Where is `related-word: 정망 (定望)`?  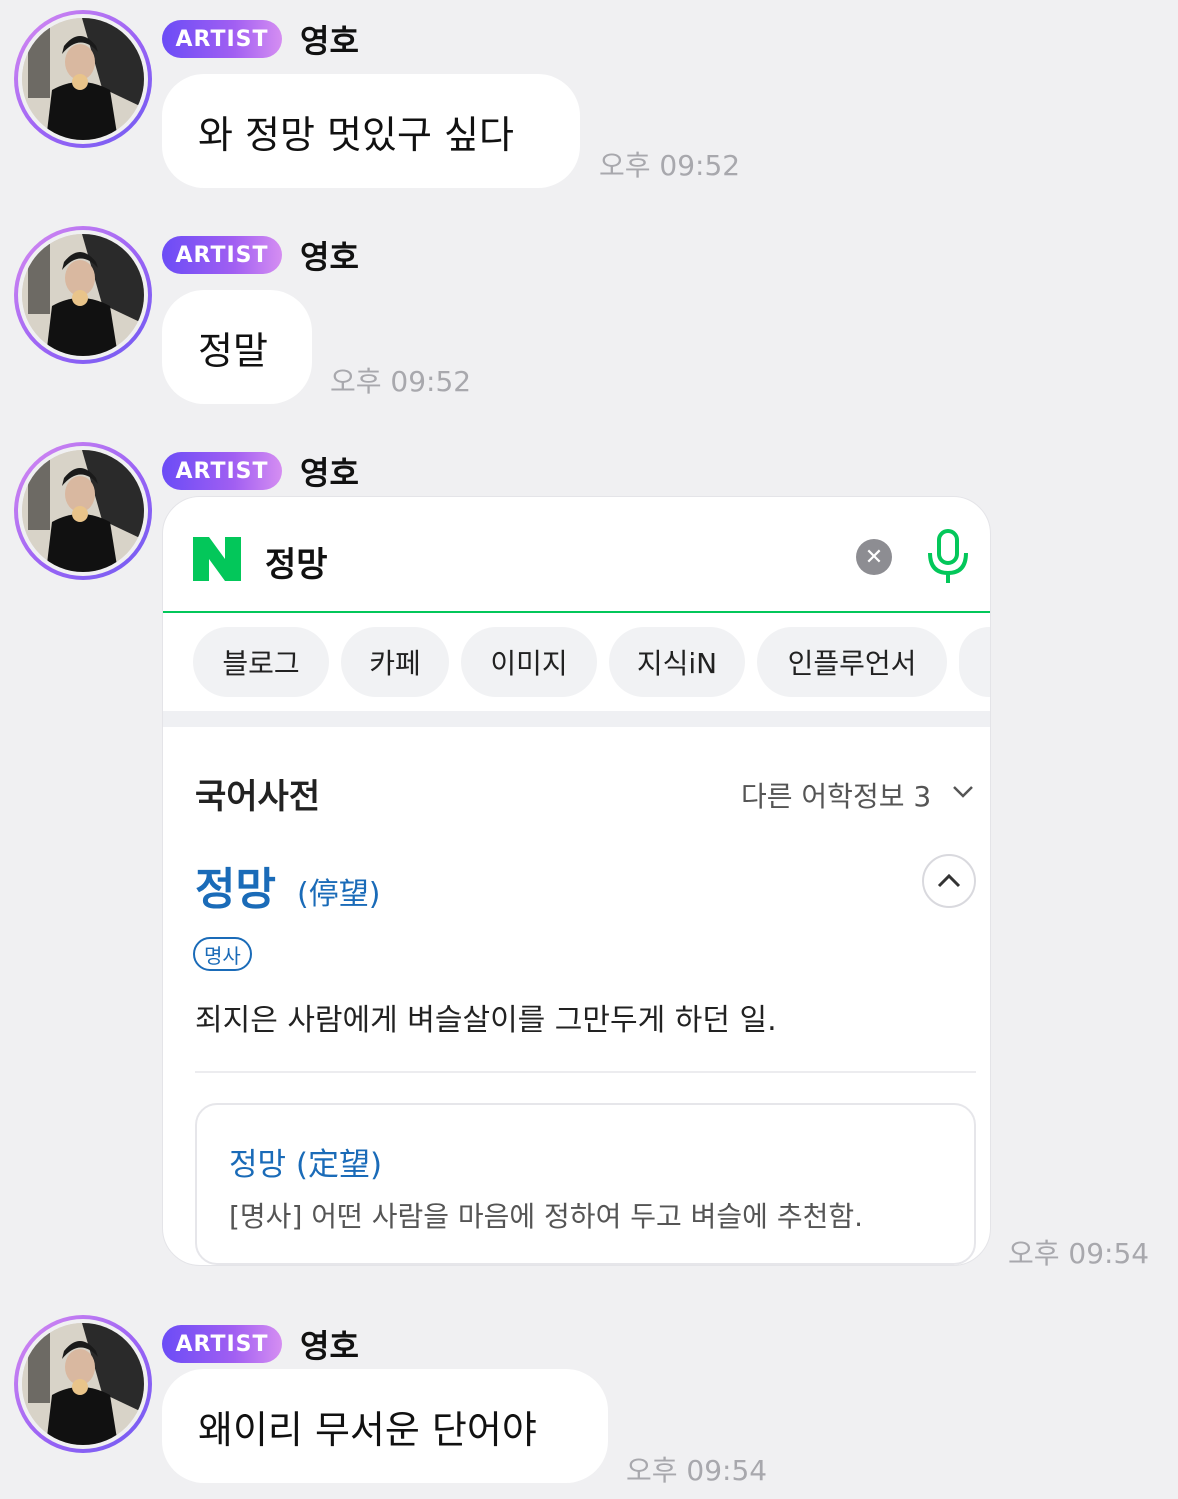 related-word: 정망 (定望) is located at coordinates (305, 1161).